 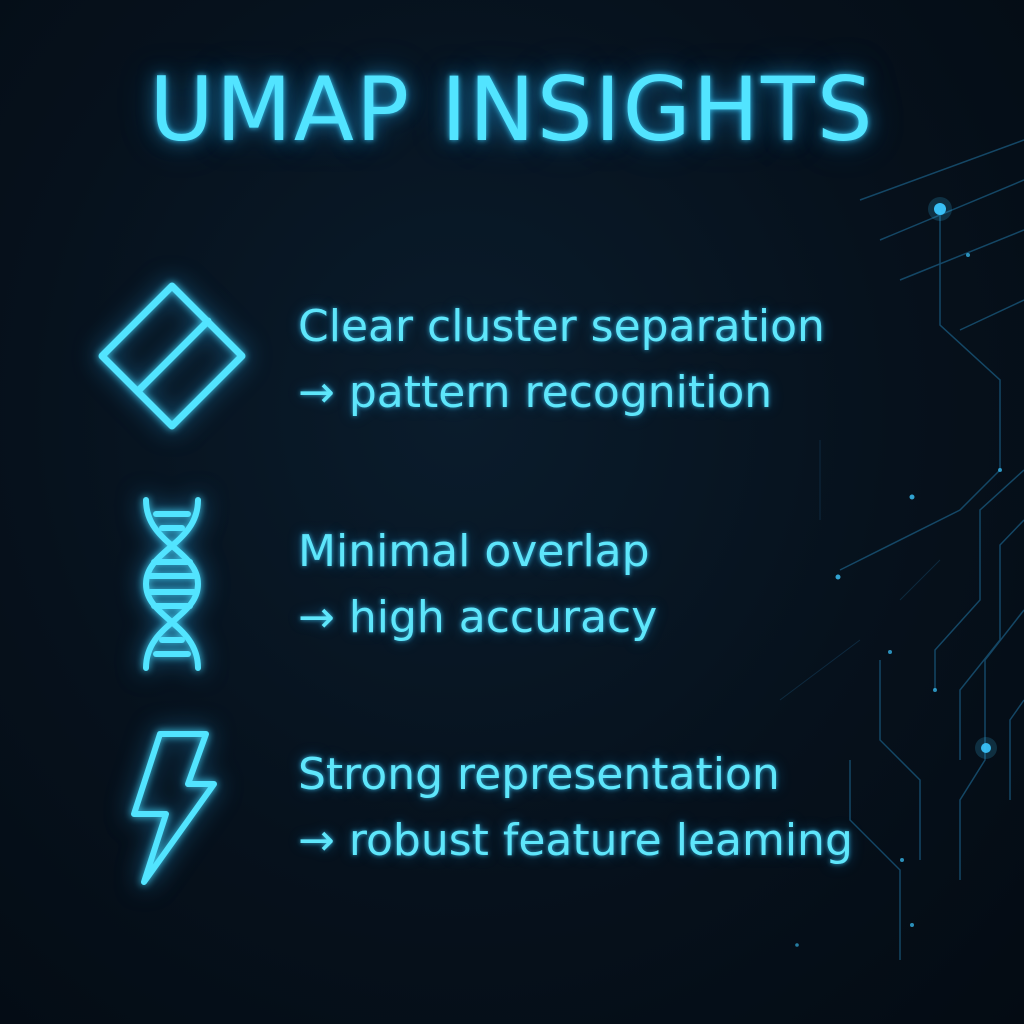 What do you see at coordinates (172, 356) in the screenshot?
I see `cluster-diamond-icon` at bounding box center [172, 356].